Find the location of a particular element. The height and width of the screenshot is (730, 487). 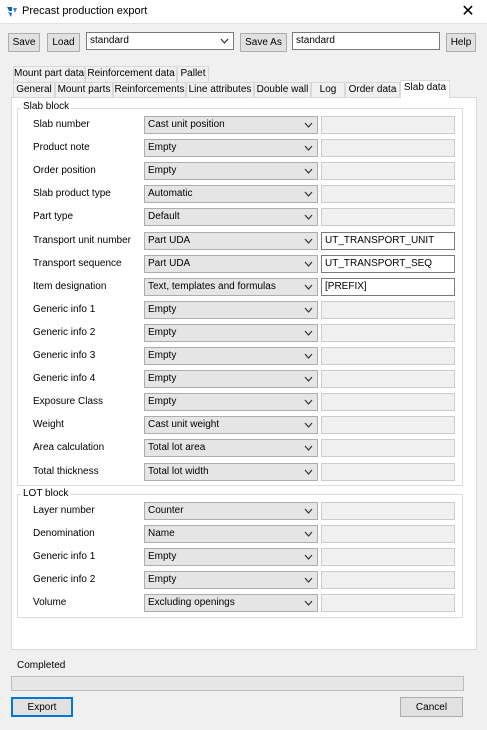

dropdown-denomination: Name is located at coordinates (231, 534).